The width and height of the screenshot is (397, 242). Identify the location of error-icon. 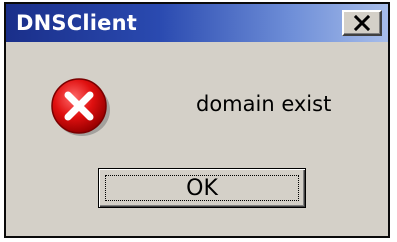
(80, 107).